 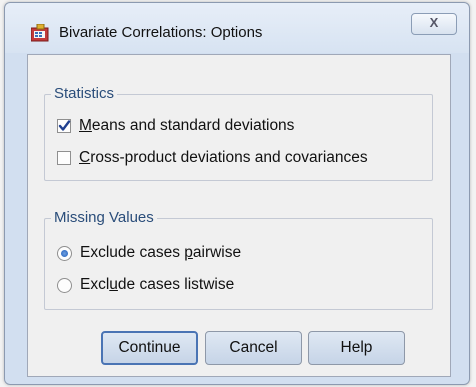 What do you see at coordinates (187, 125) in the screenshot?
I see `means-std-dev-label: Means and standard deviations` at bounding box center [187, 125].